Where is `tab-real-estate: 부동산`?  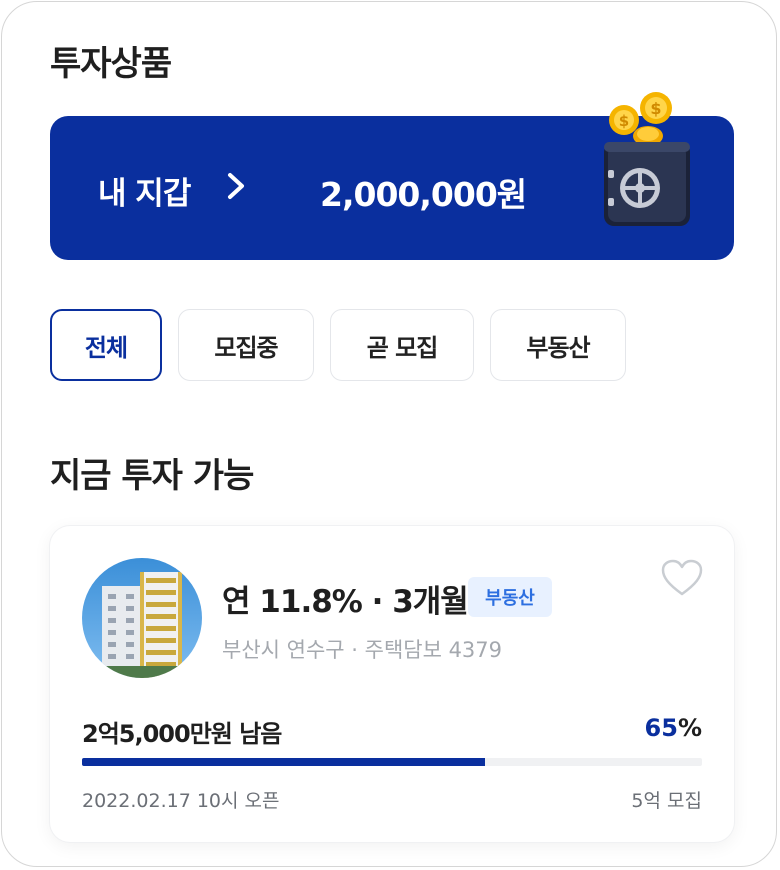
tab-real-estate: 부동산 is located at coordinates (558, 345).